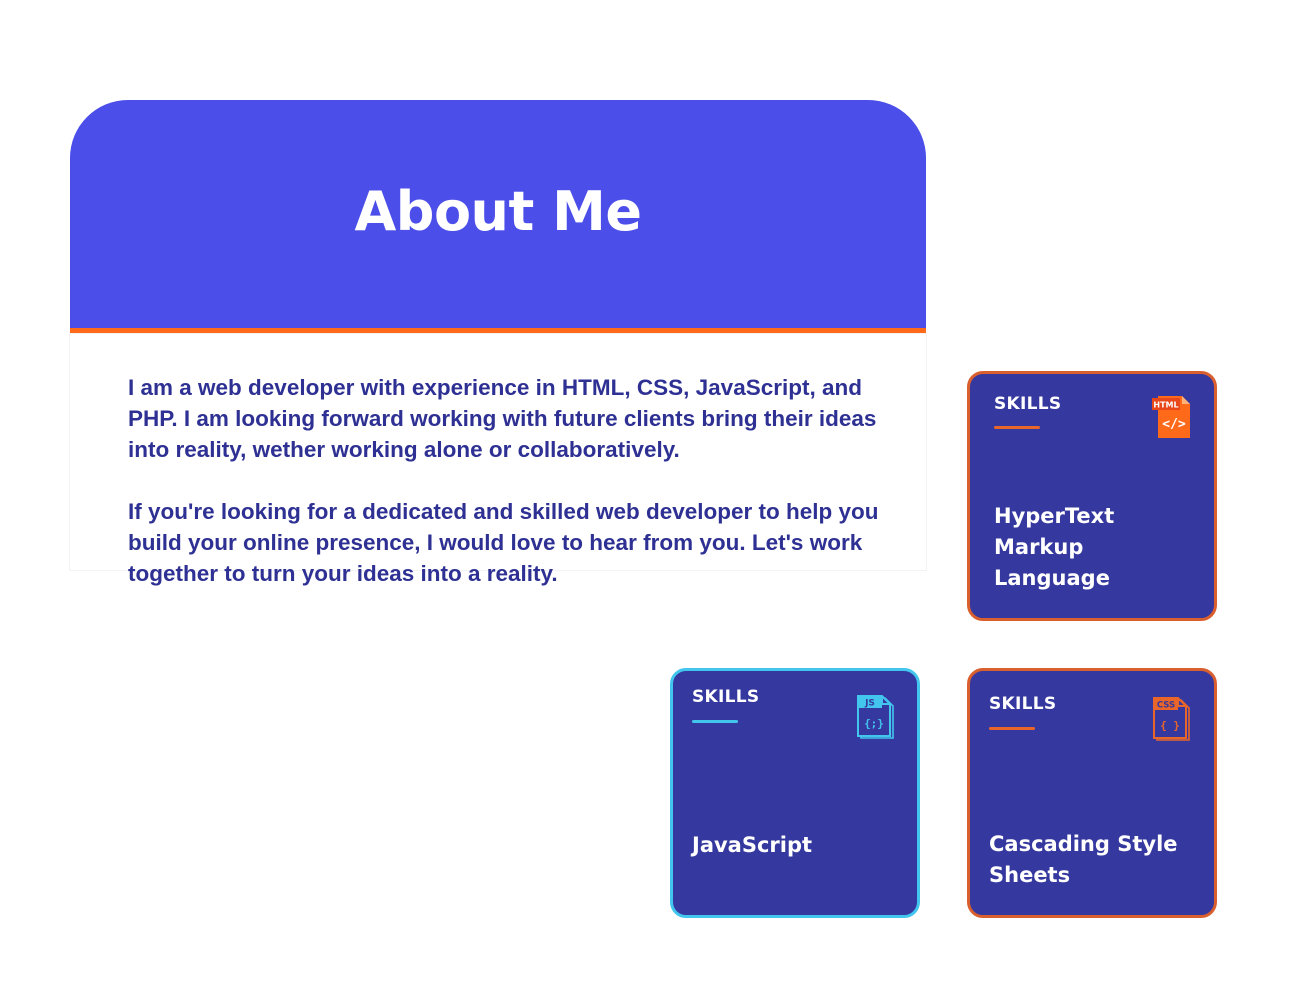 The image size is (1300, 1000). Describe the element at coordinates (1083, 859) in the screenshot. I see `skill-name: Cascading Style Sheets` at that location.